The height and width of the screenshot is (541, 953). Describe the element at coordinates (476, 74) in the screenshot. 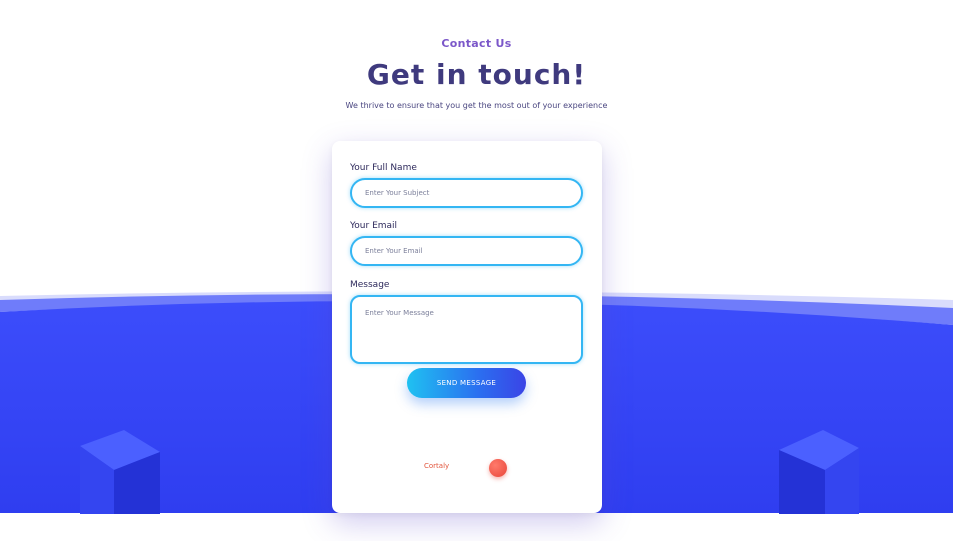

I see `page-title: Get in touch!` at that location.